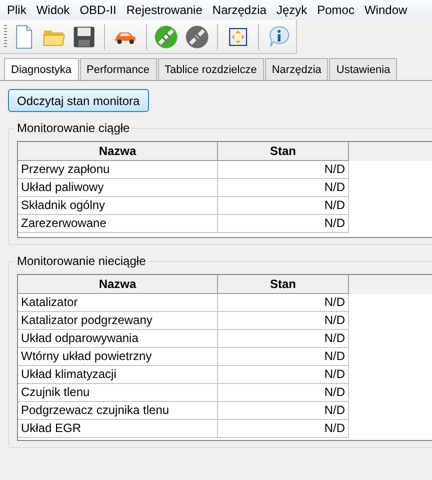 The height and width of the screenshot is (480, 432). Describe the element at coordinates (73, 128) in the screenshot. I see `group-title: Monitorowanie ciągłe` at that location.